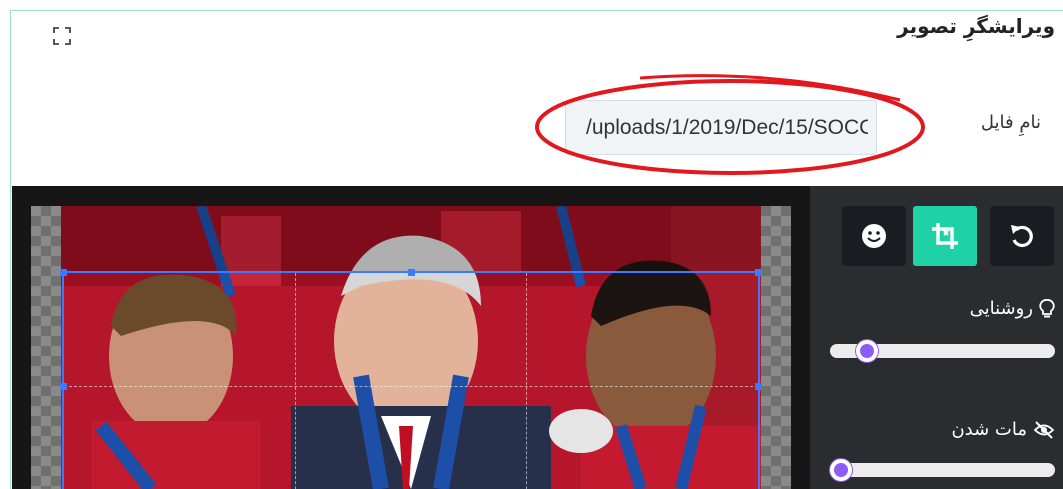 This screenshot has height=489, width=1063. What do you see at coordinates (989, 429) in the screenshot?
I see `blur-label: مات شدن` at bounding box center [989, 429].